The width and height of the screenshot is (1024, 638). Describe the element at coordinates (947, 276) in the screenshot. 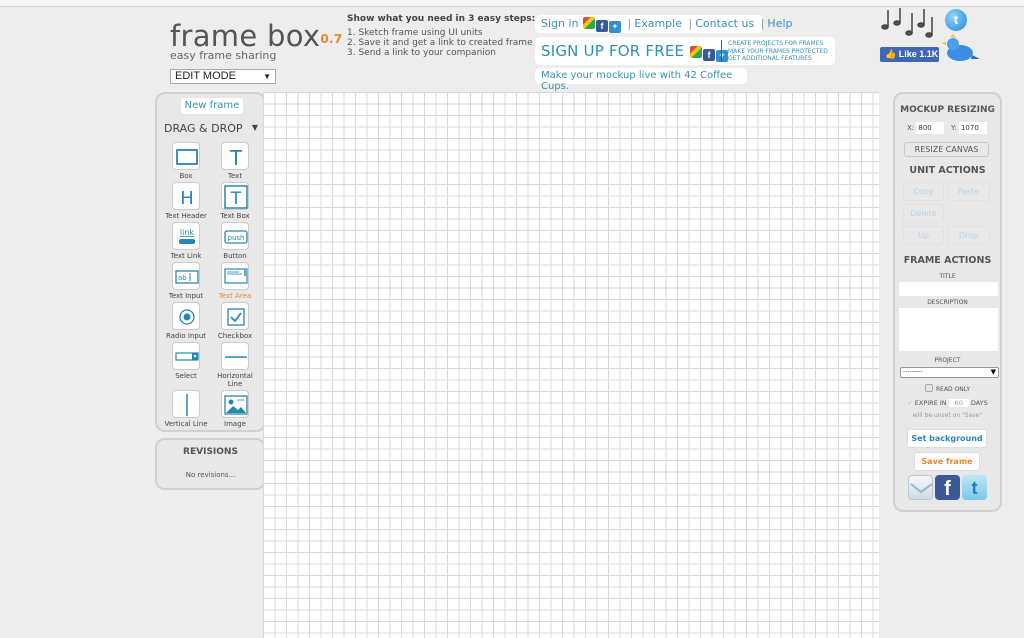

I see `title-label: TITLE` at that location.